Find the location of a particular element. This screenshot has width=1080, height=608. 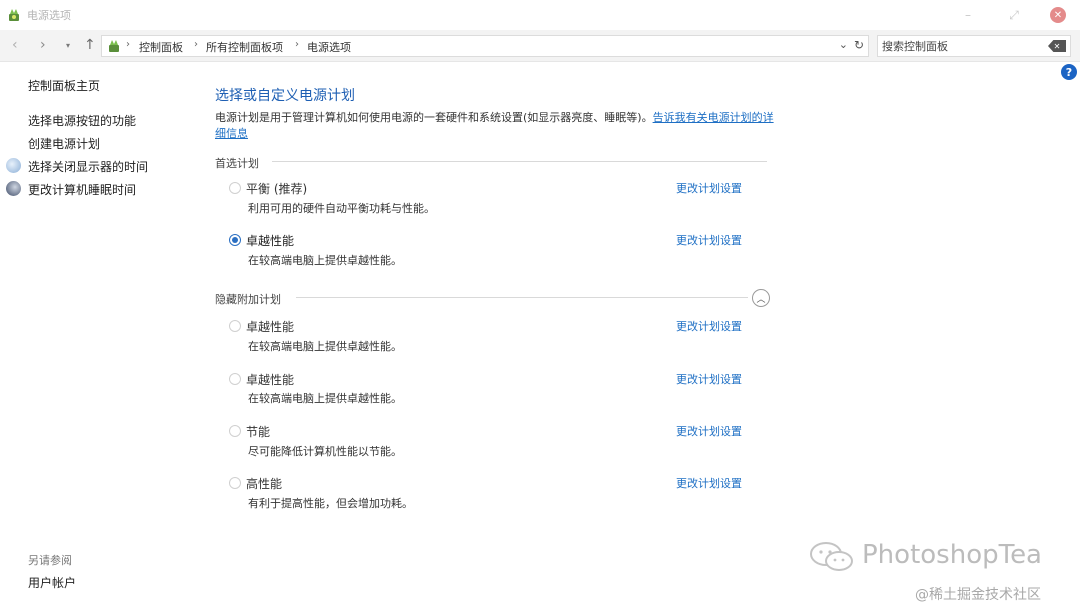

sidebar-home-link: 控制面板主页 is located at coordinates (64, 85).